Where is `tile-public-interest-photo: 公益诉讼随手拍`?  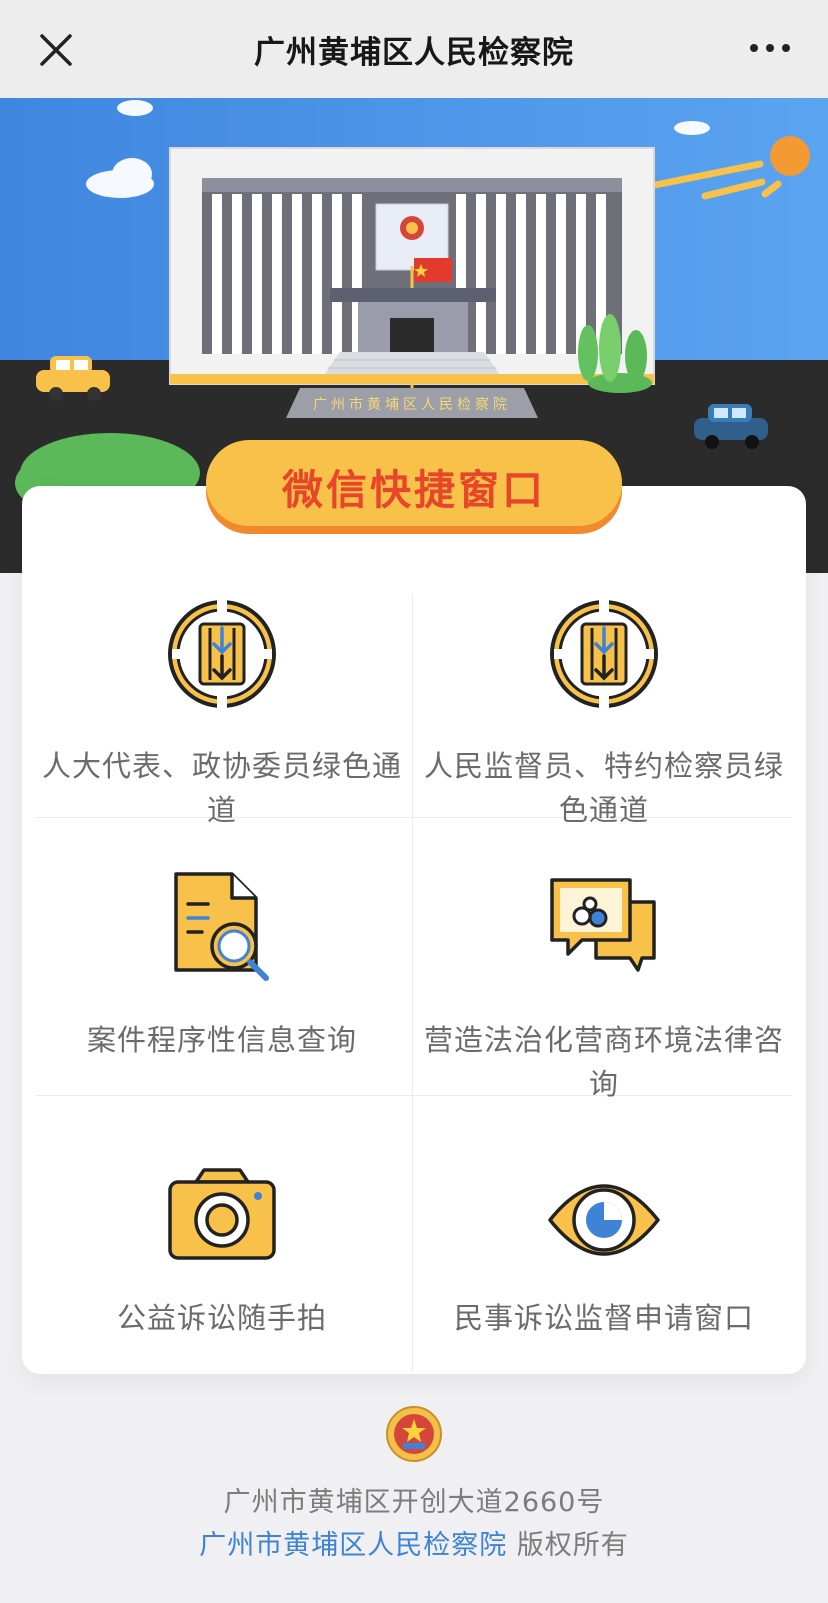
tile-public-interest-photo: 公益诉讼随手拍 is located at coordinates (222, 1266).